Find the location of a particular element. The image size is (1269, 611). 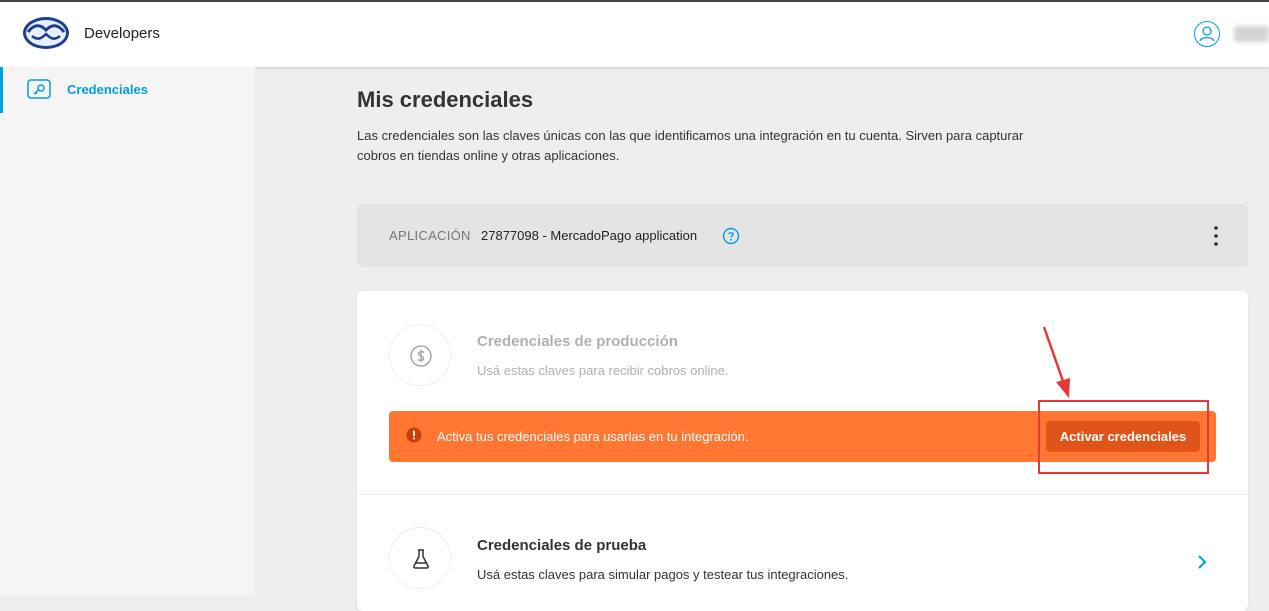

help-icon is located at coordinates (731, 236).